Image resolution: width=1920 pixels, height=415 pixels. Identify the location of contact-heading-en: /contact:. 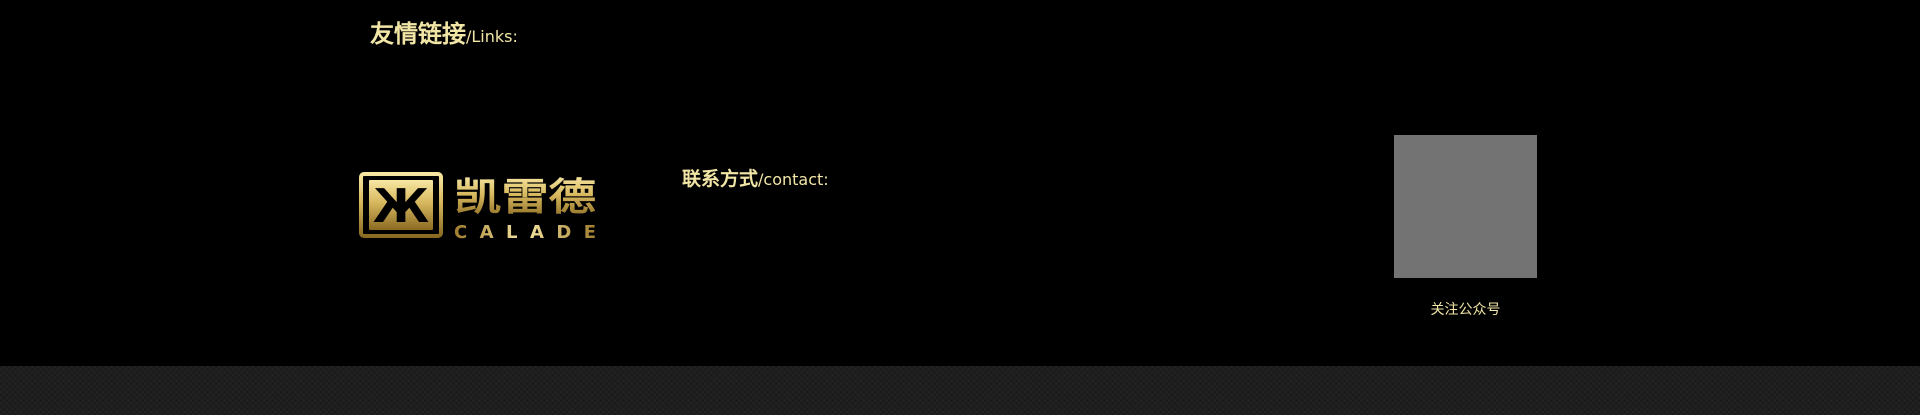
(793, 179).